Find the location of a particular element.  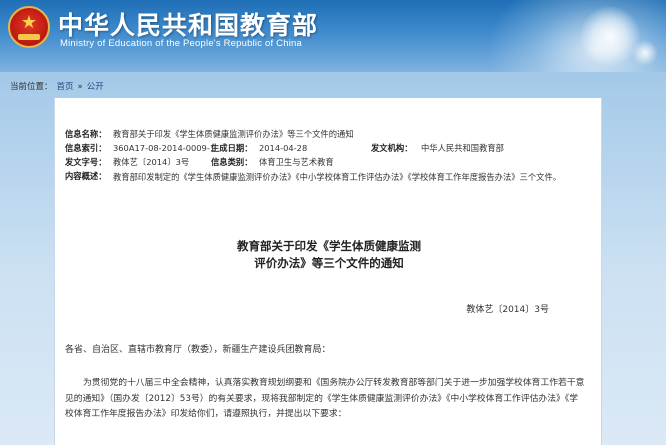

index-value: 360A17-08-2014-0009-1 is located at coordinates (164, 148).